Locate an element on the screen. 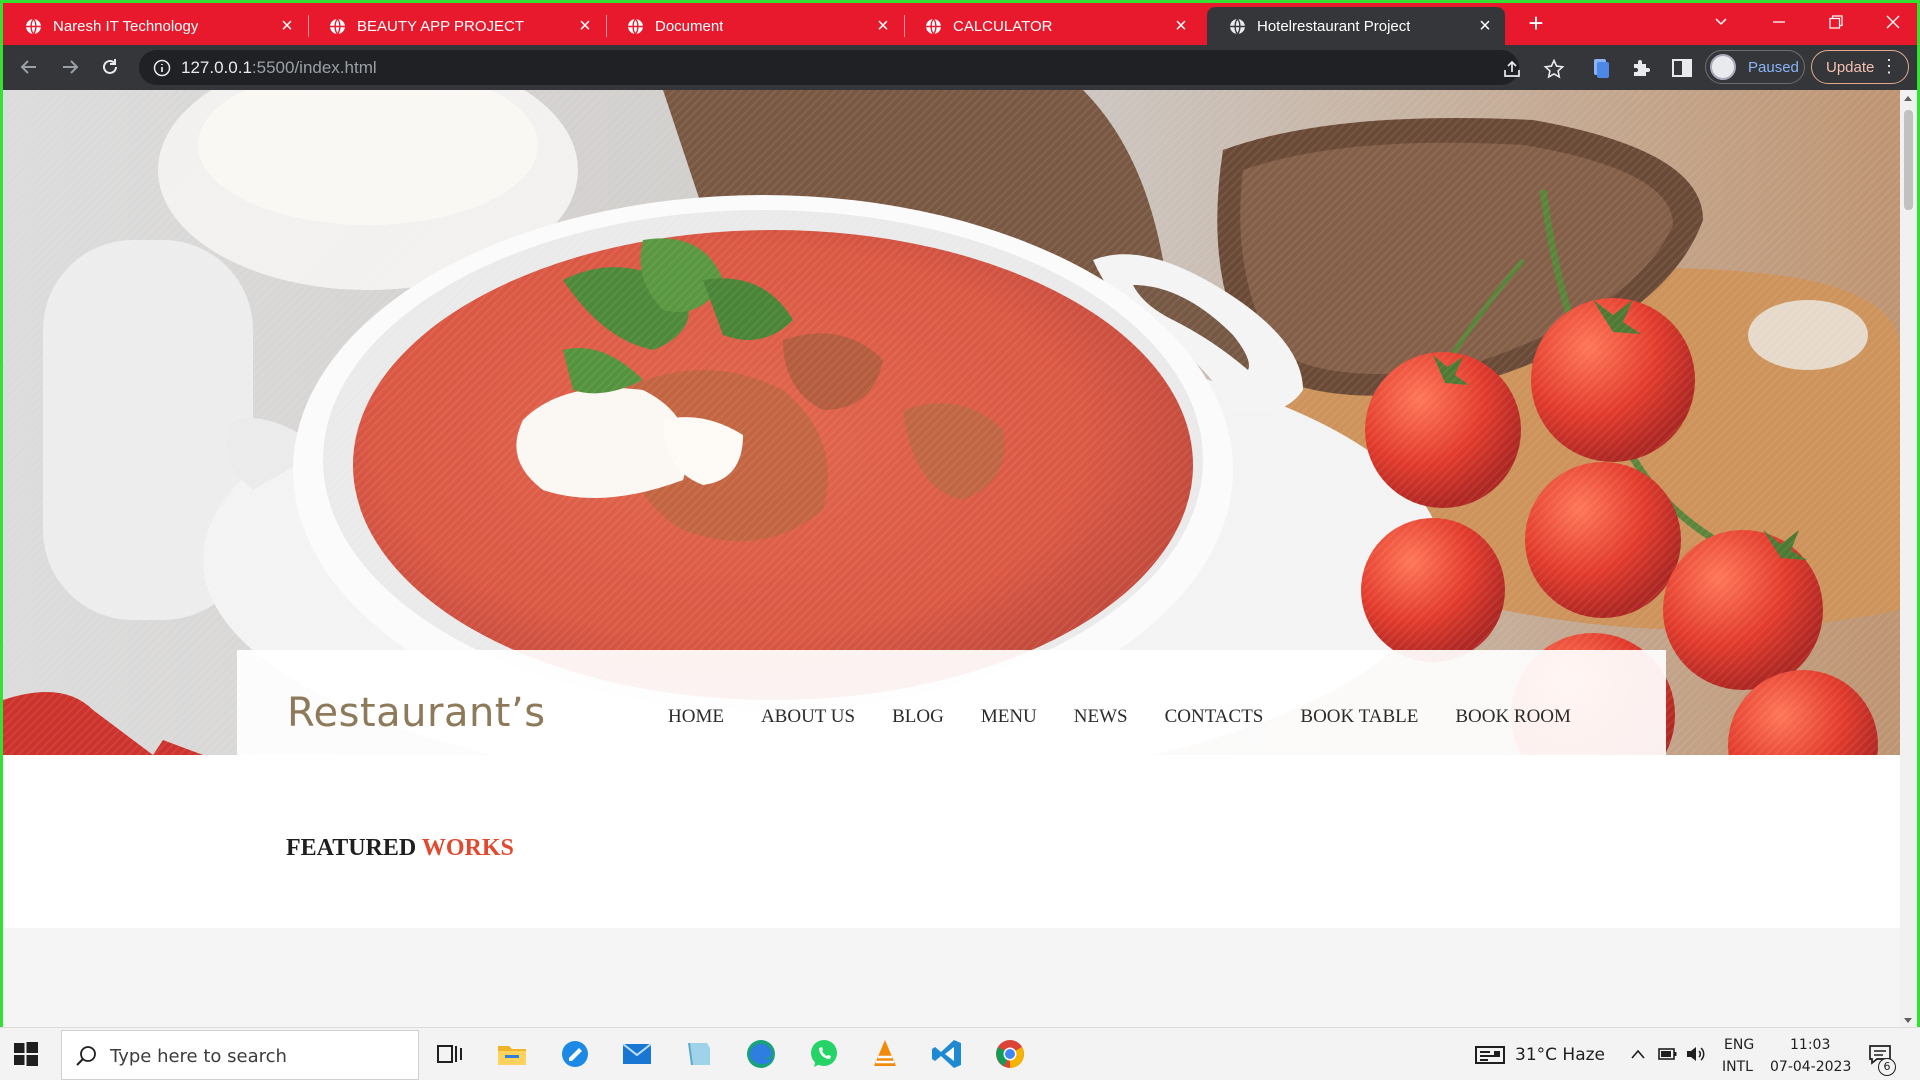 This screenshot has height=1080, width=1920. tab-title: CALCULATOR is located at coordinates (1003, 26).